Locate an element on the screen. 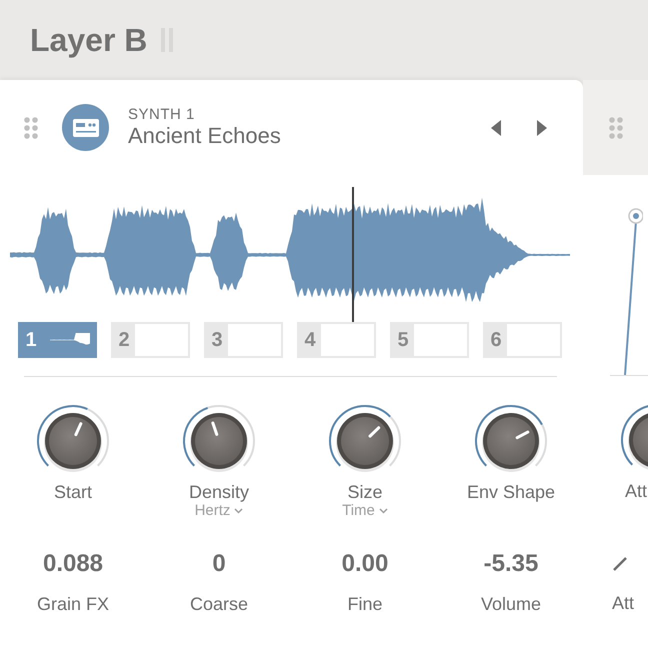 The width and height of the screenshot is (648, 648). sample-slot: 5 is located at coordinates (429, 340).